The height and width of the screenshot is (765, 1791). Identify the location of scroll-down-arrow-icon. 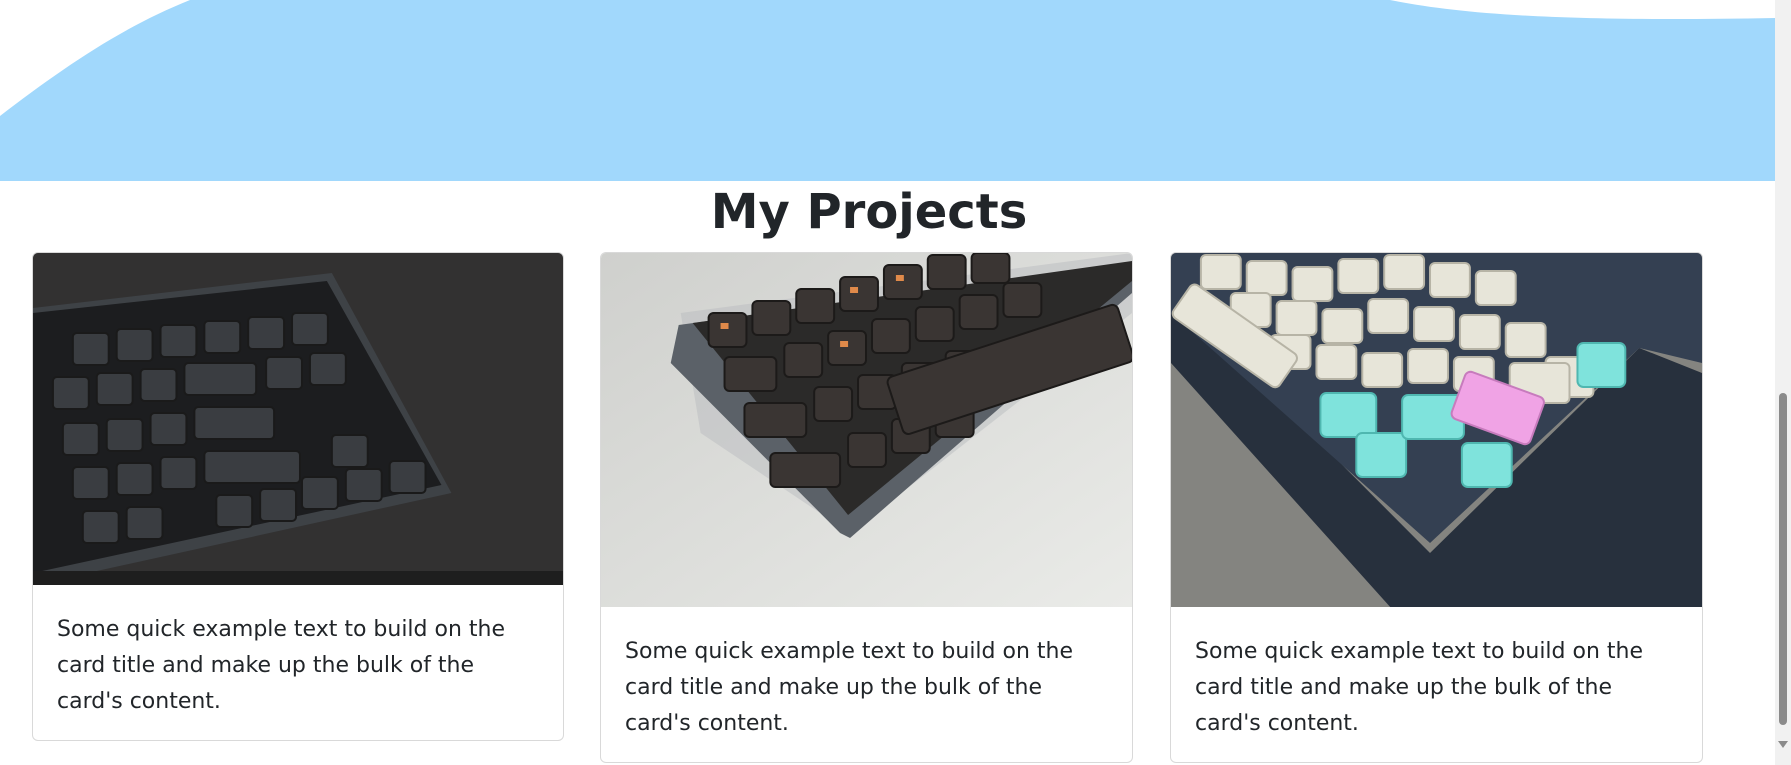
(1783, 744).